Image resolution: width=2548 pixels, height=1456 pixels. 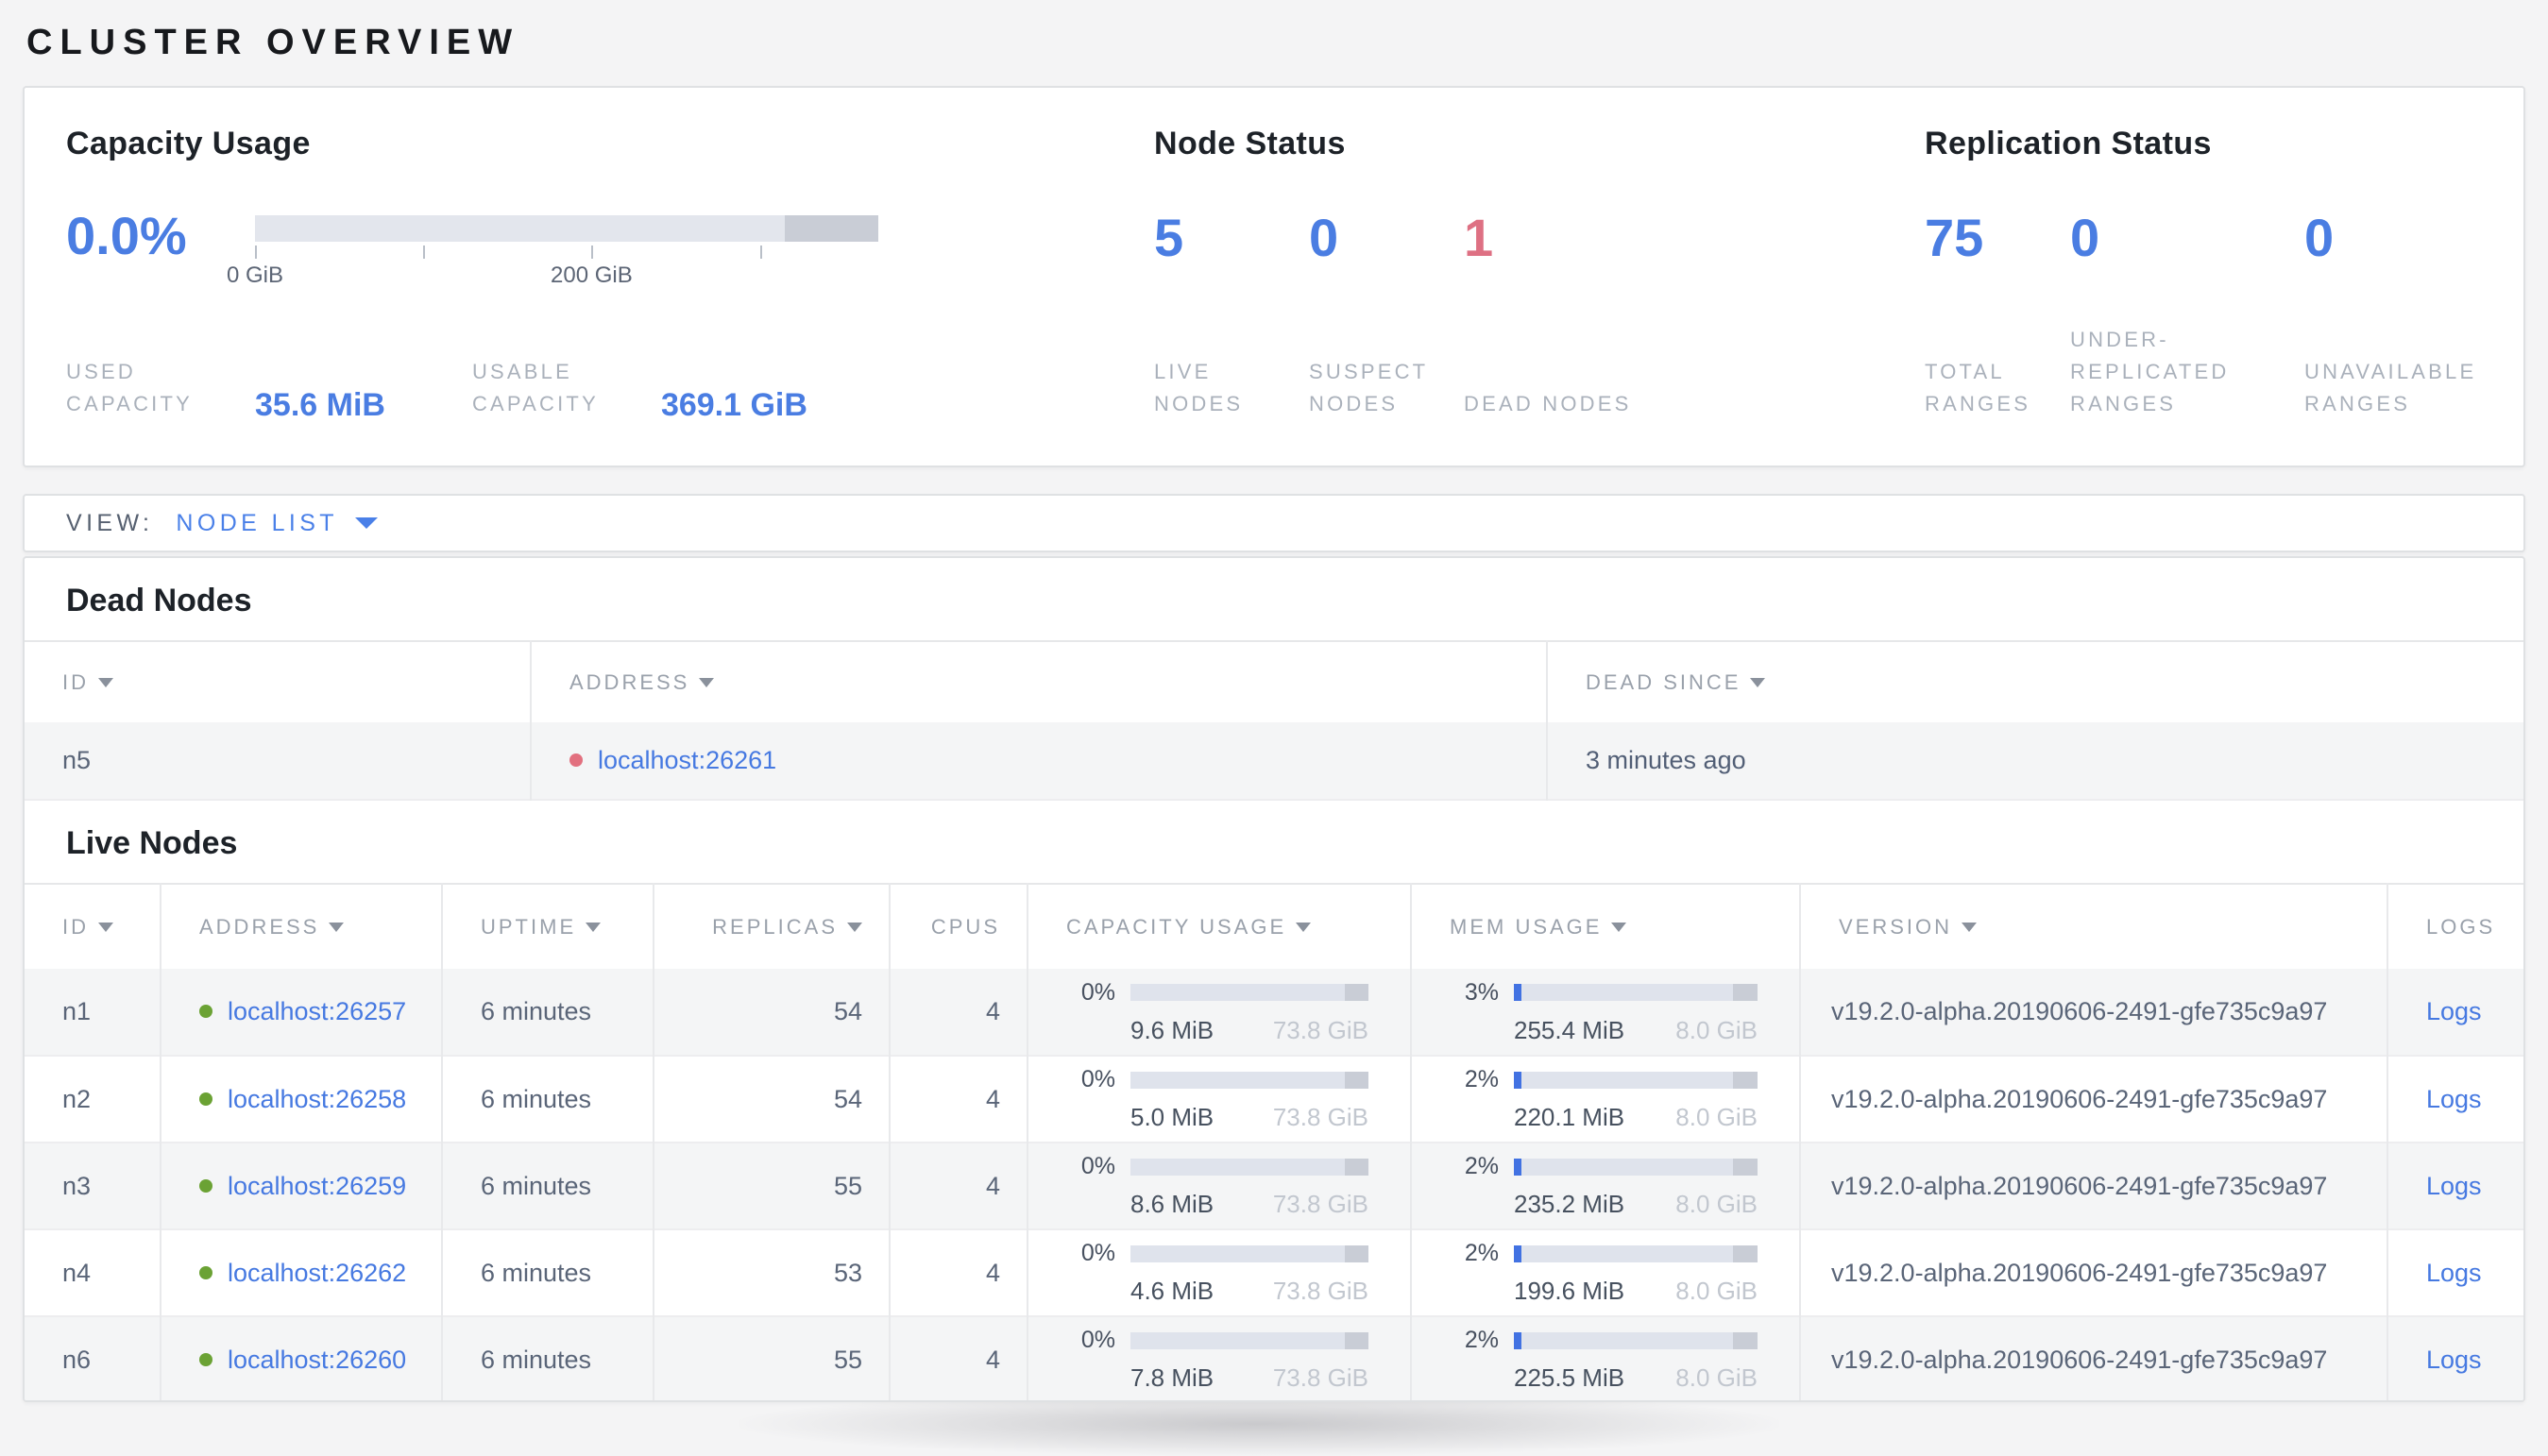 What do you see at coordinates (317, 1099) in the screenshot?
I see `live-node-address-link: localhost:26258` at bounding box center [317, 1099].